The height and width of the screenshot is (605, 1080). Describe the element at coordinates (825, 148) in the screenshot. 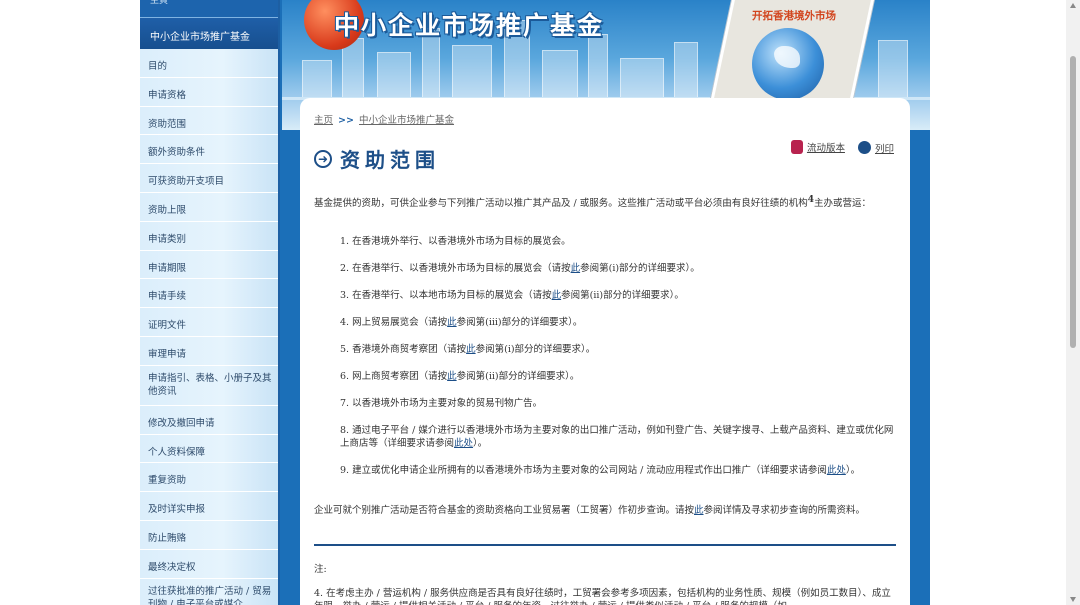

I see `mobile-version-label: 流动版本` at that location.